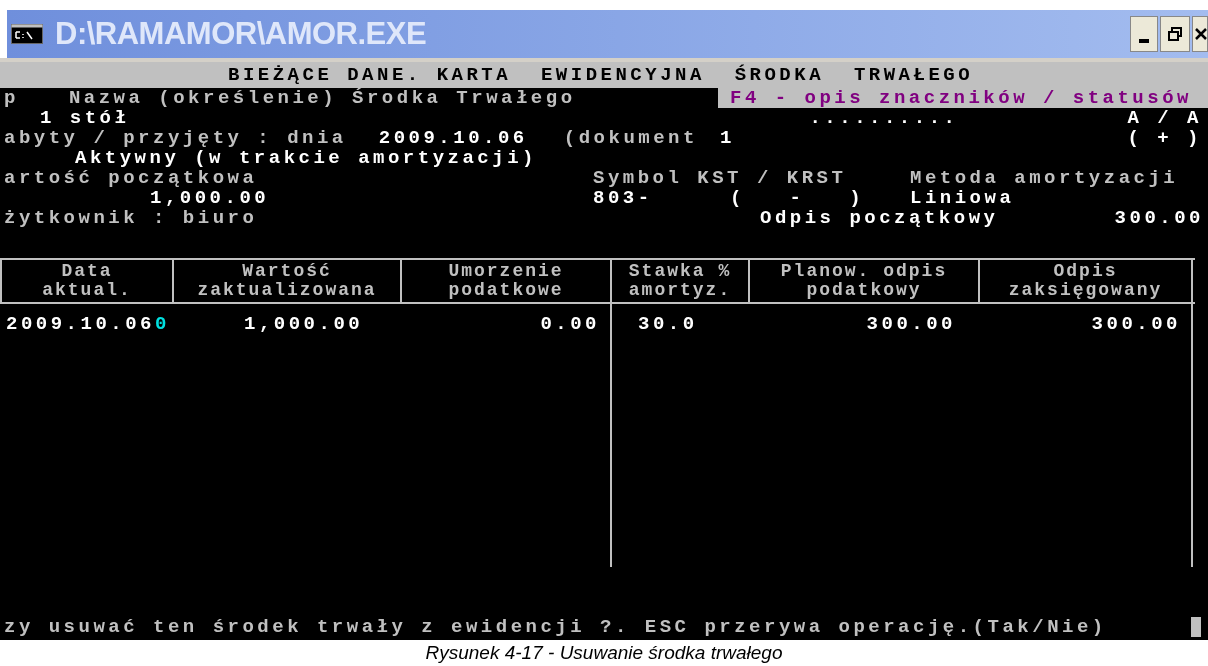 The width and height of the screenshot is (1208, 666). What do you see at coordinates (962, 198) in the screenshot?
I see `method-value: Liniowa` at bounding box center [962, 198].